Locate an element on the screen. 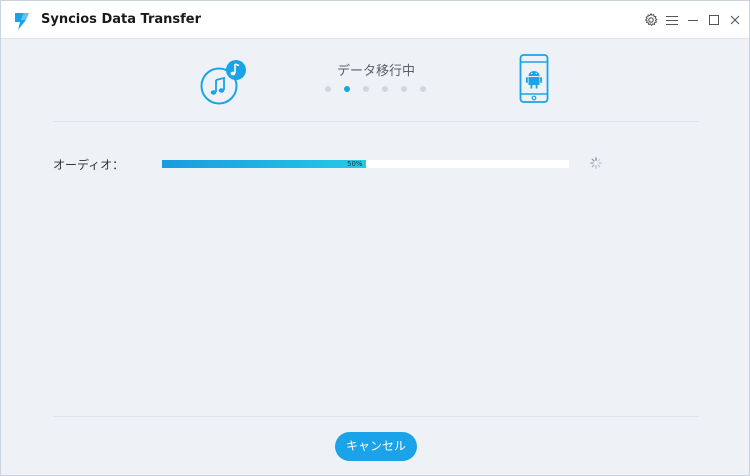 Image resolution: width=750 pixels, height=476 pixels. audio-label: オーディオ： is located at coordinates (89, 165).